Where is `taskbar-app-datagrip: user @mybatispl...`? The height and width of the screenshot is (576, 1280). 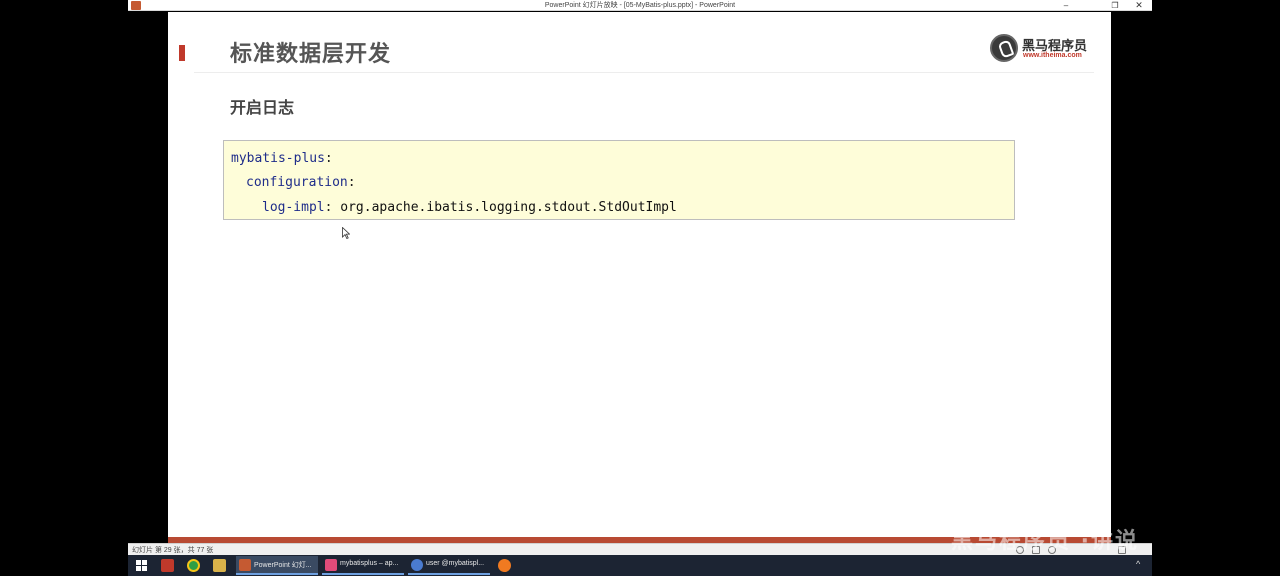
taskbar-app-datagrip: user @mybatispl... is located at coordinates (449, 565).